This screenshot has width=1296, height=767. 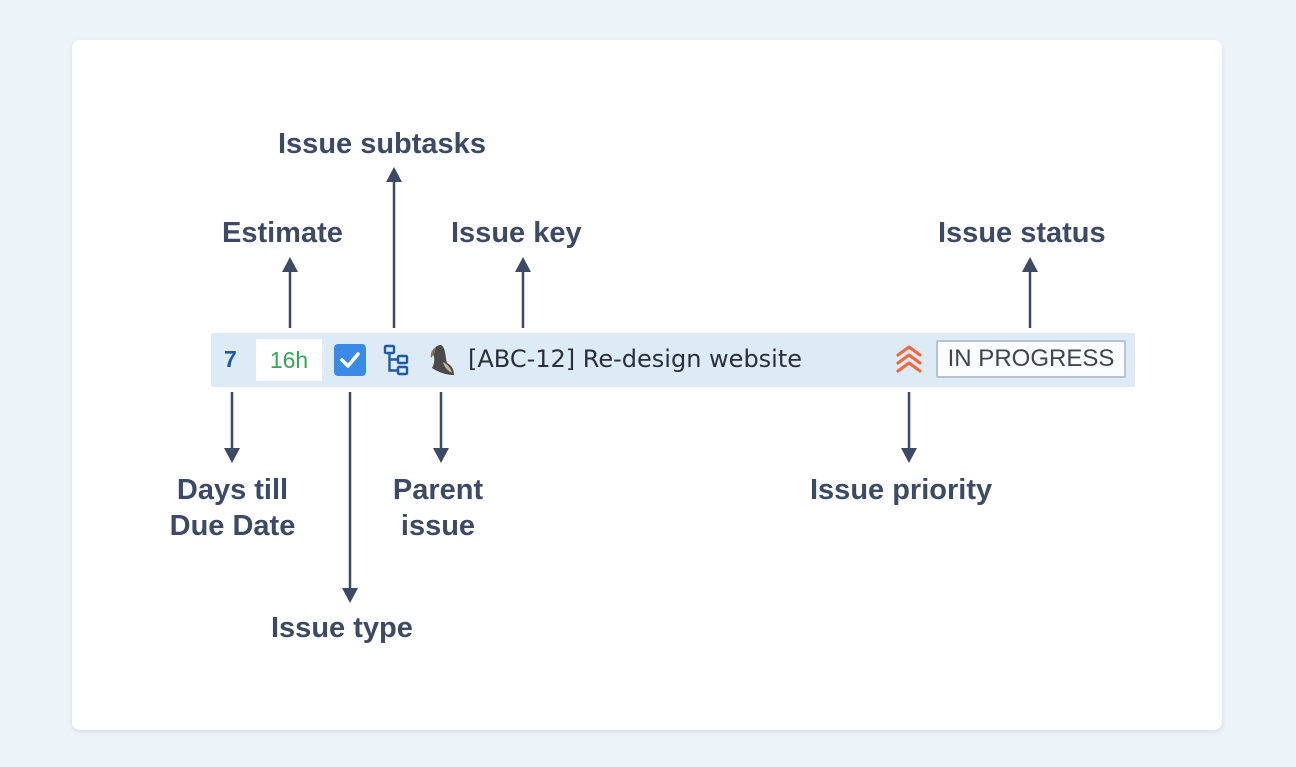 I want to click on label-estimate: Estimate, so click(x=282, y=233).